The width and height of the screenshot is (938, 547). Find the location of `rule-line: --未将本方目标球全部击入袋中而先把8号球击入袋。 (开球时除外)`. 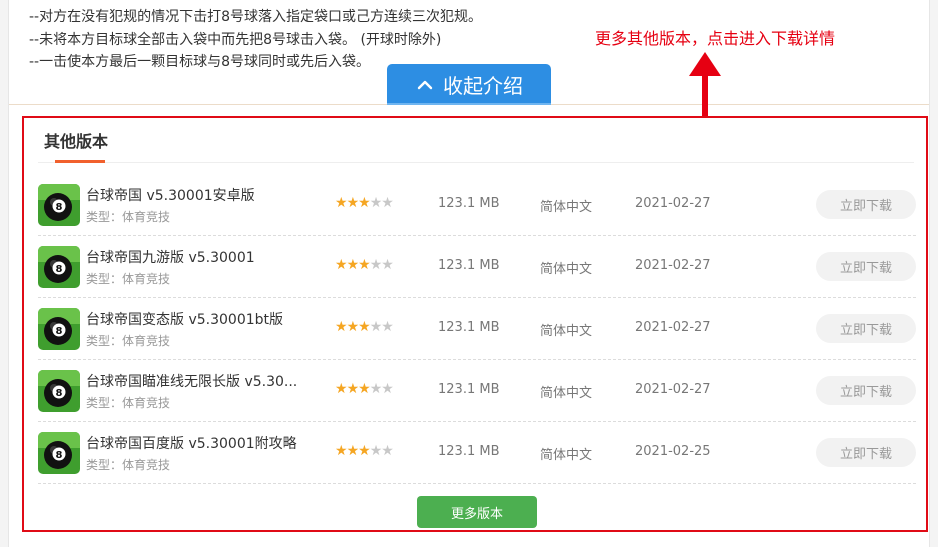

rule-line: --未将本方目标球全部击入袋中而先把8号球击入袋。 (开球时除外) is located at coordinates (235, 39).